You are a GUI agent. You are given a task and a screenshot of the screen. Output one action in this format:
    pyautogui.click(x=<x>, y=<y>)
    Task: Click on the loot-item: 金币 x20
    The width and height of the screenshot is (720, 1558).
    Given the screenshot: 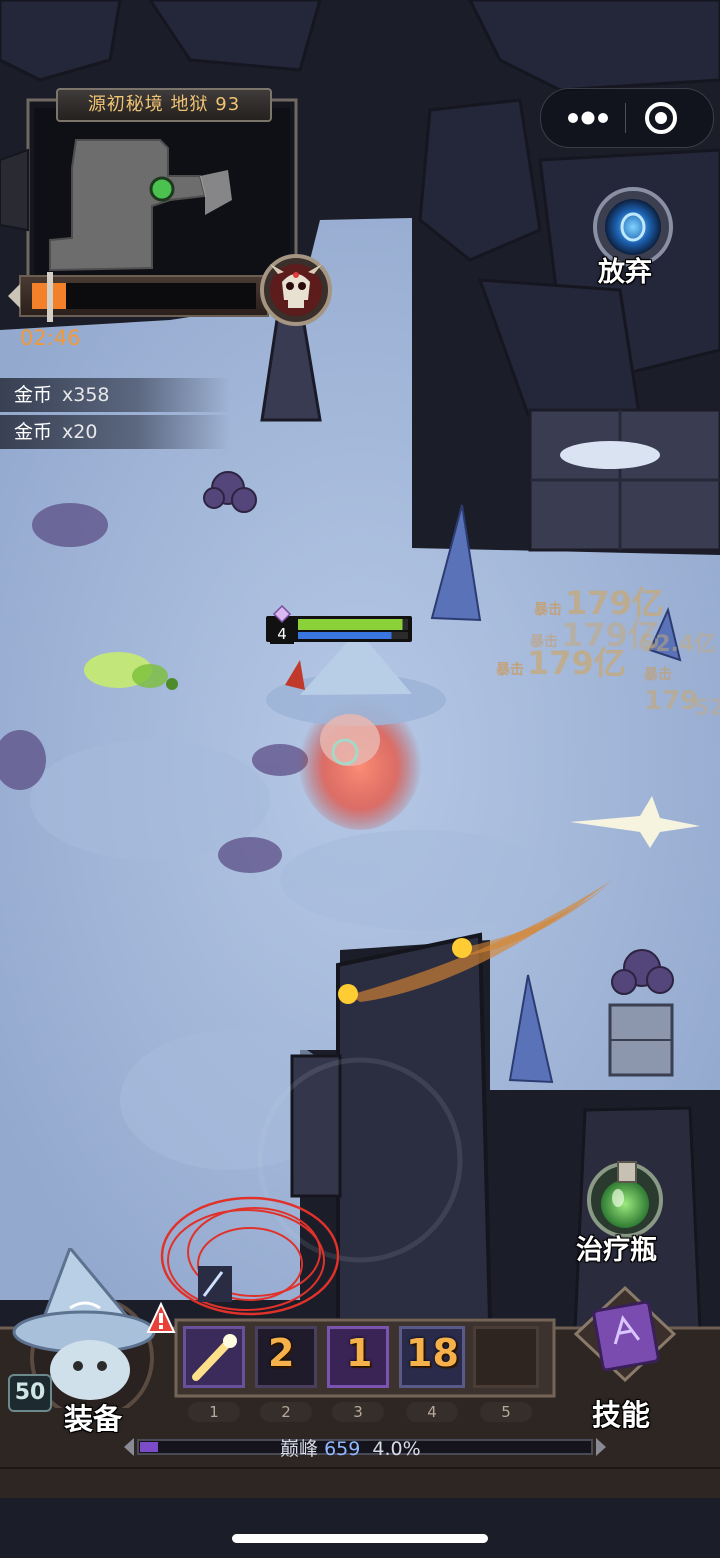 What is the action you would take?
    pyautogui.click(x=115, y=432)
    